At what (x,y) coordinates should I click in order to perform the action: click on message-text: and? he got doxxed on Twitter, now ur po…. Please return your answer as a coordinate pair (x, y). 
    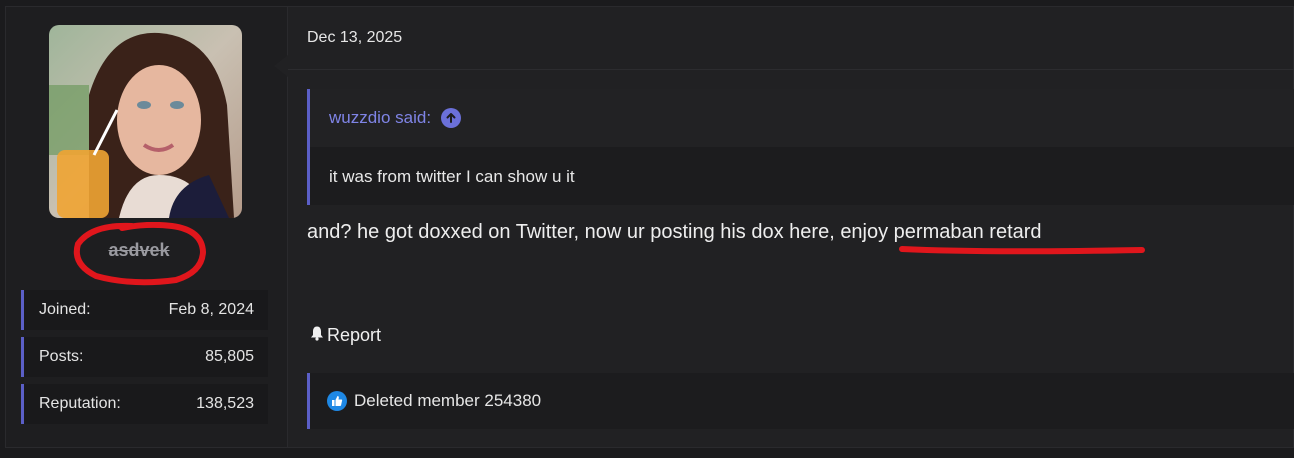
    Looking at the image, I should click on (574, 232).